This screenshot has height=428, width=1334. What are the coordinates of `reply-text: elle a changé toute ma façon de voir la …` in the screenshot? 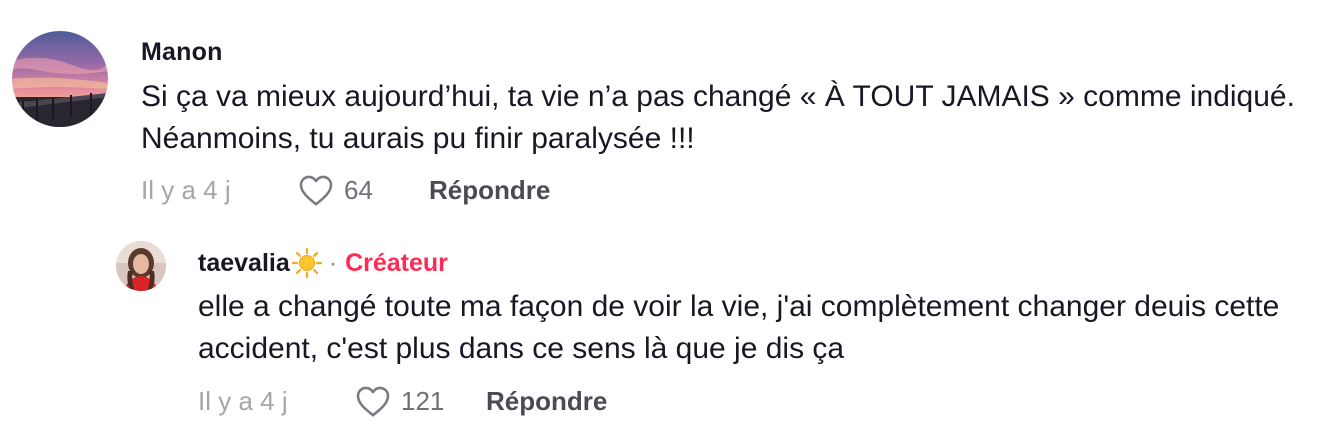 It's located at (739, 327).